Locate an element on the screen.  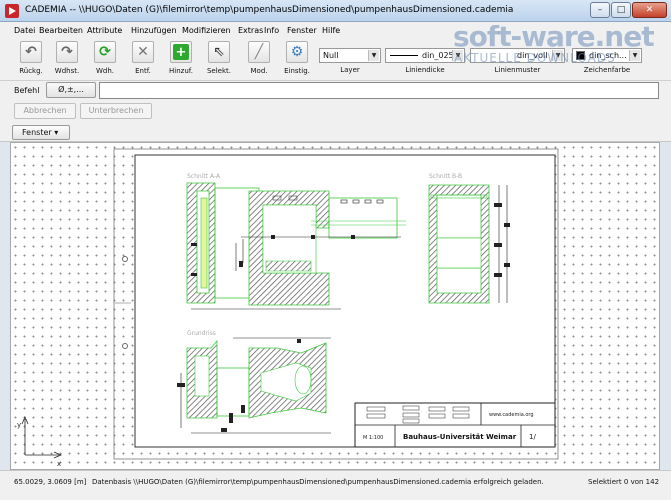
add-label: Hinzuf. is located at coordinates (181, 71).